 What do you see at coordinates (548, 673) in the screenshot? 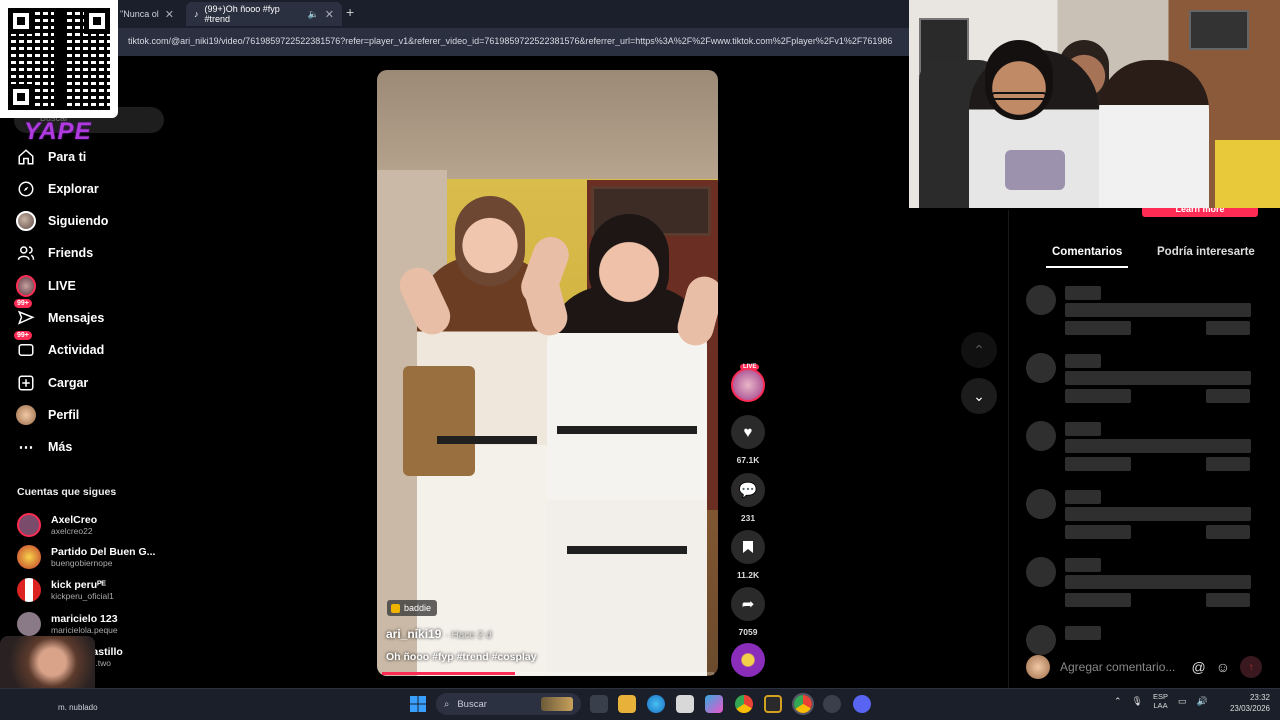
I see `video-progress-bar` at bounding box center [548, 673].